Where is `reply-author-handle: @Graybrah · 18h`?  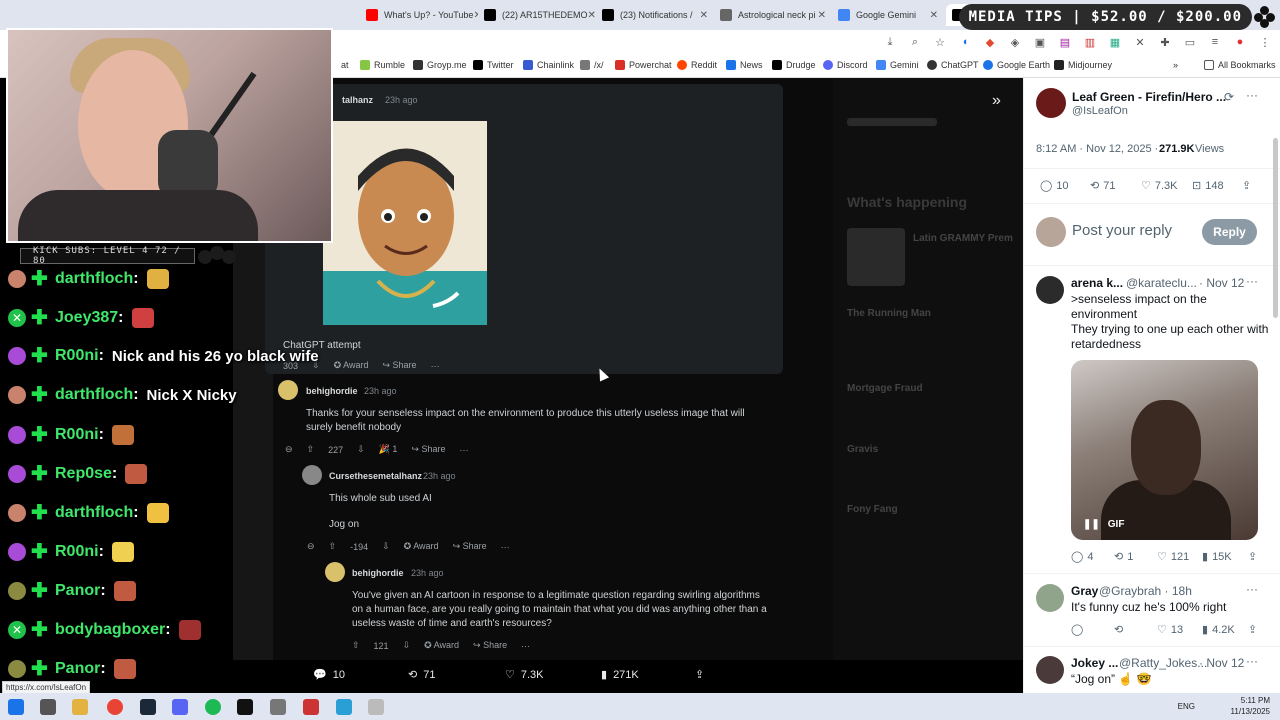 reply-author-handle: @Graybrah · 18h is located at coordinates (1145, 591).